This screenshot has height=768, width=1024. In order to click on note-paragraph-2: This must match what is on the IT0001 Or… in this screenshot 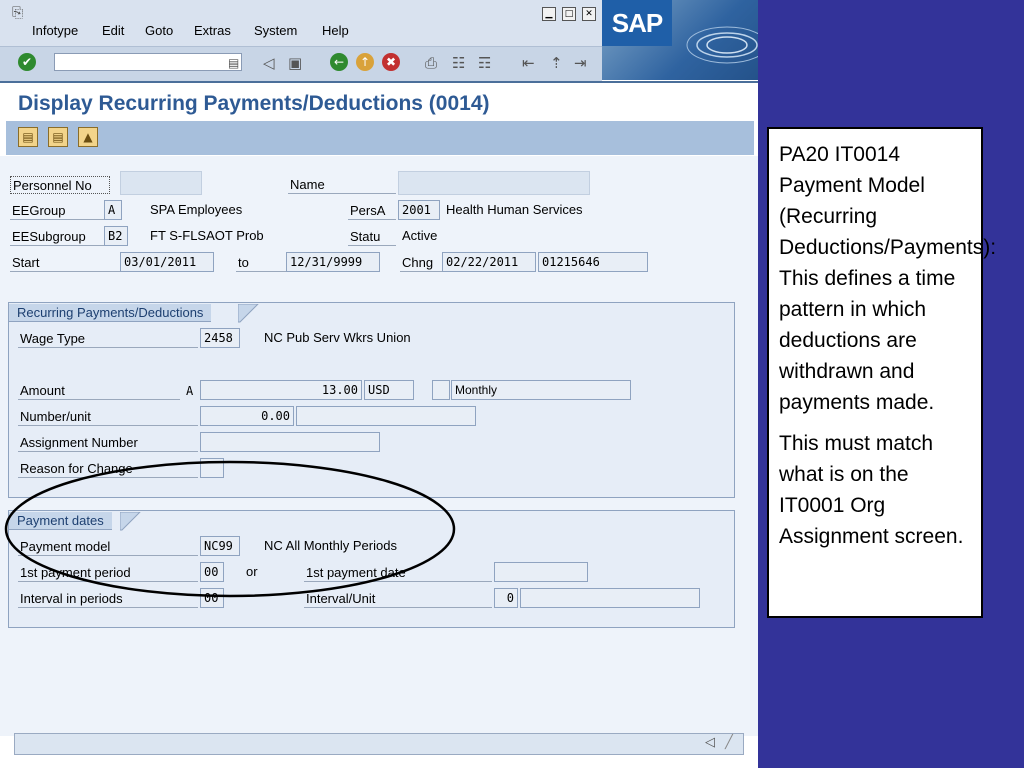, I will do `click(871, 490)`.